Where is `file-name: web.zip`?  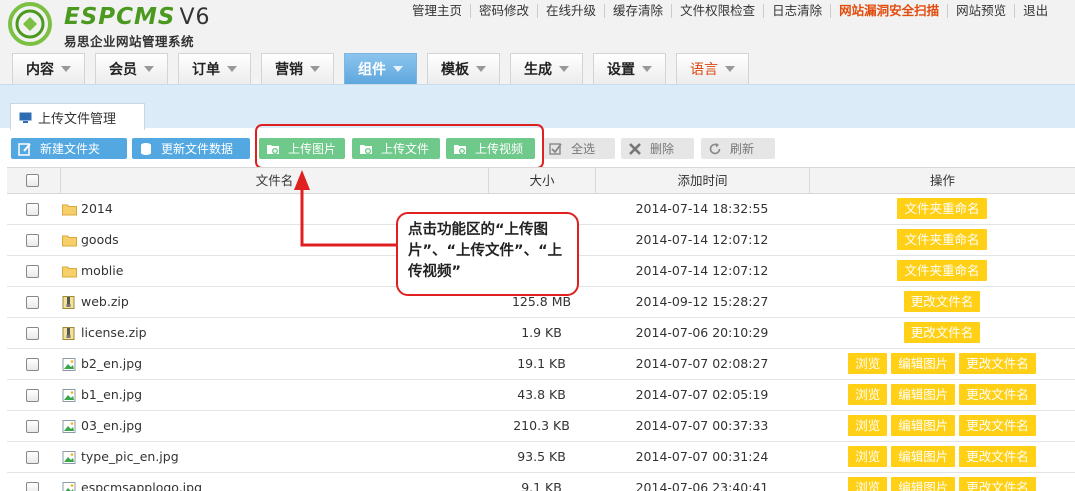 file-name: web.zip is located at coordinates (105, 302).